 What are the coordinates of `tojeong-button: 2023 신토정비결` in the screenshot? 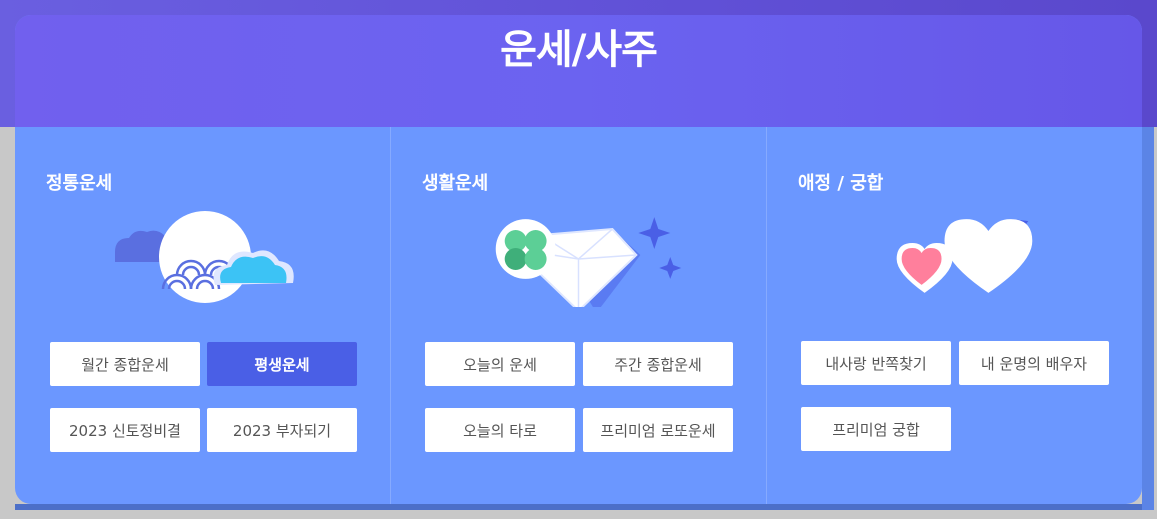 It's located at (125, 430).